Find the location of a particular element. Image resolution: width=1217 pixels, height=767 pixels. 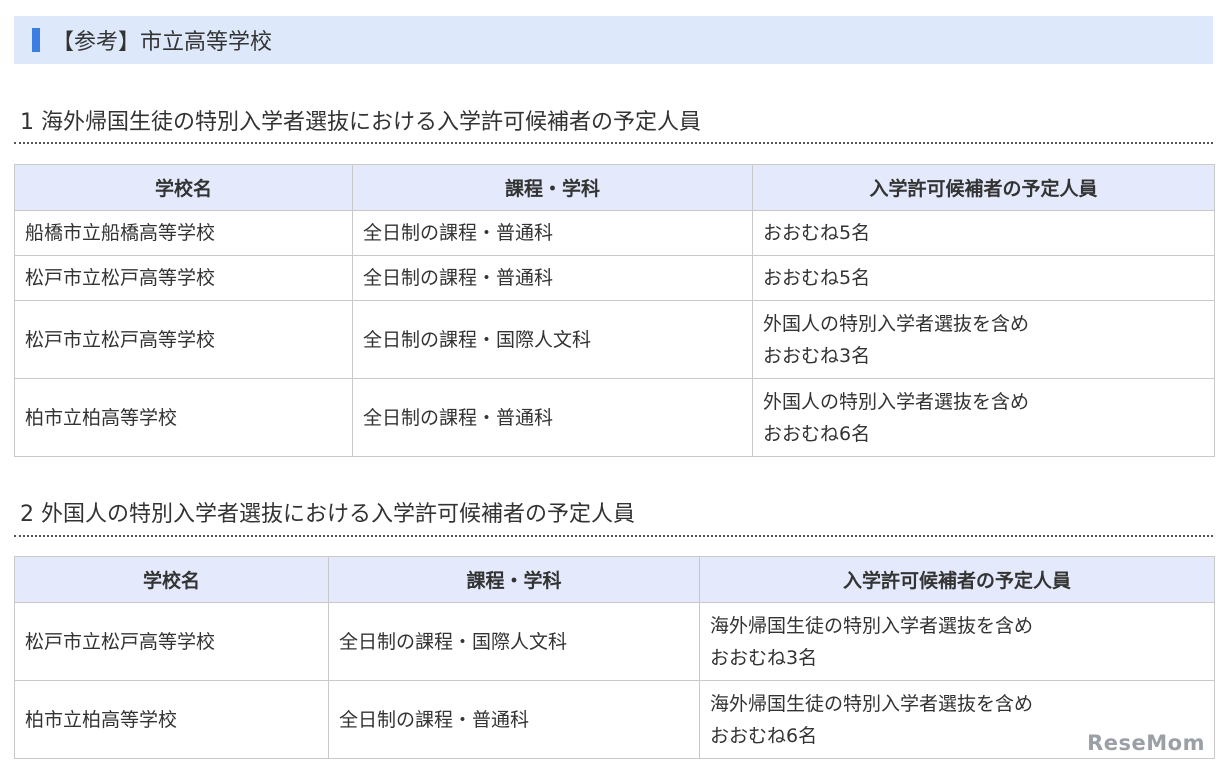

section2-divider is located at coordinates (613, 536).